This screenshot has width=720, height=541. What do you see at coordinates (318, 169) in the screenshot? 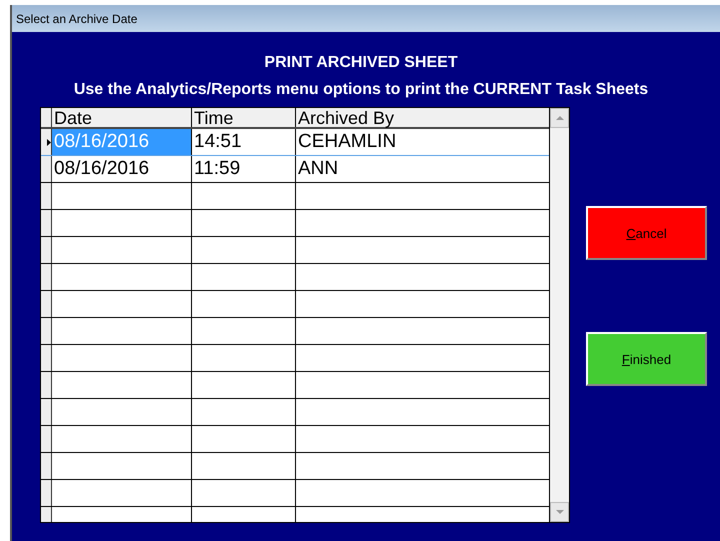
I see `table-cell-text: ANN` at bounding box center [318, 169].